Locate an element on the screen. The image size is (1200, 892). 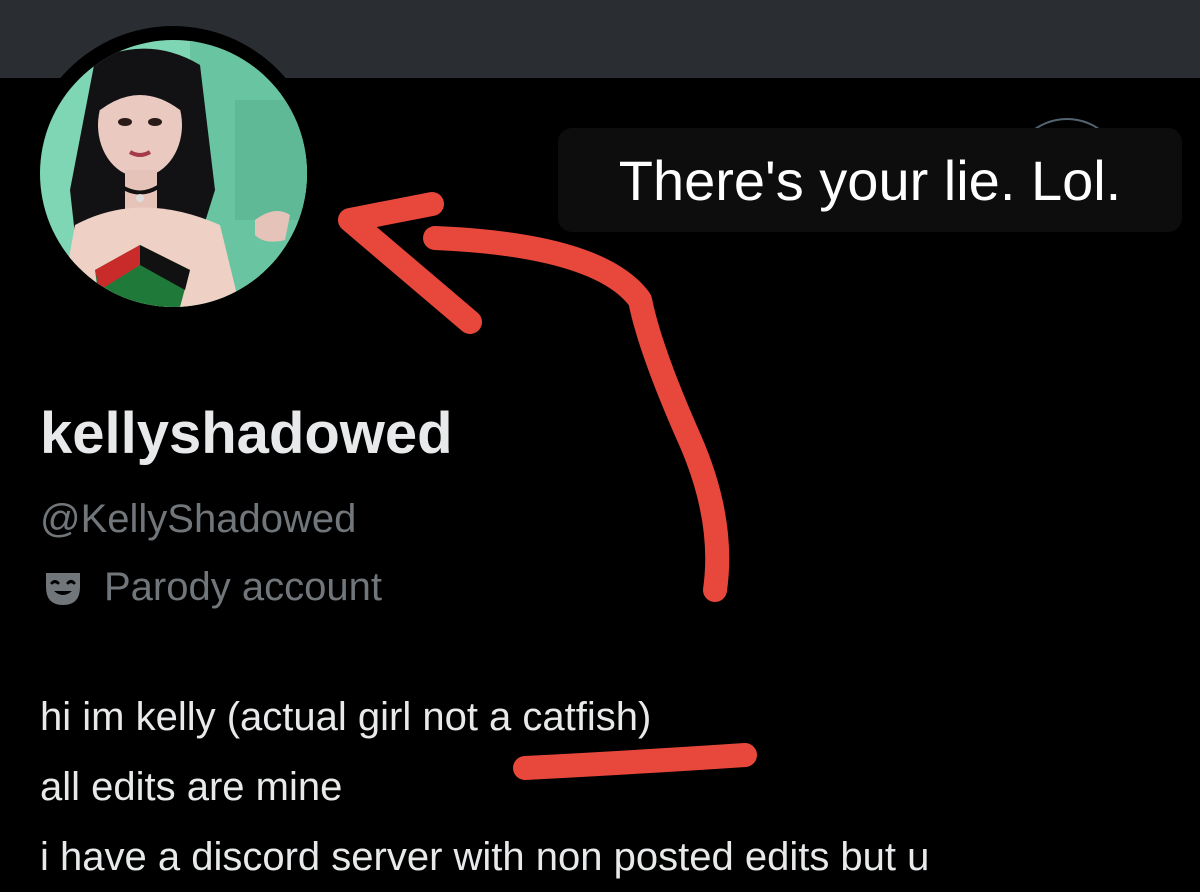
avatar is located at coordinates (173, 173).